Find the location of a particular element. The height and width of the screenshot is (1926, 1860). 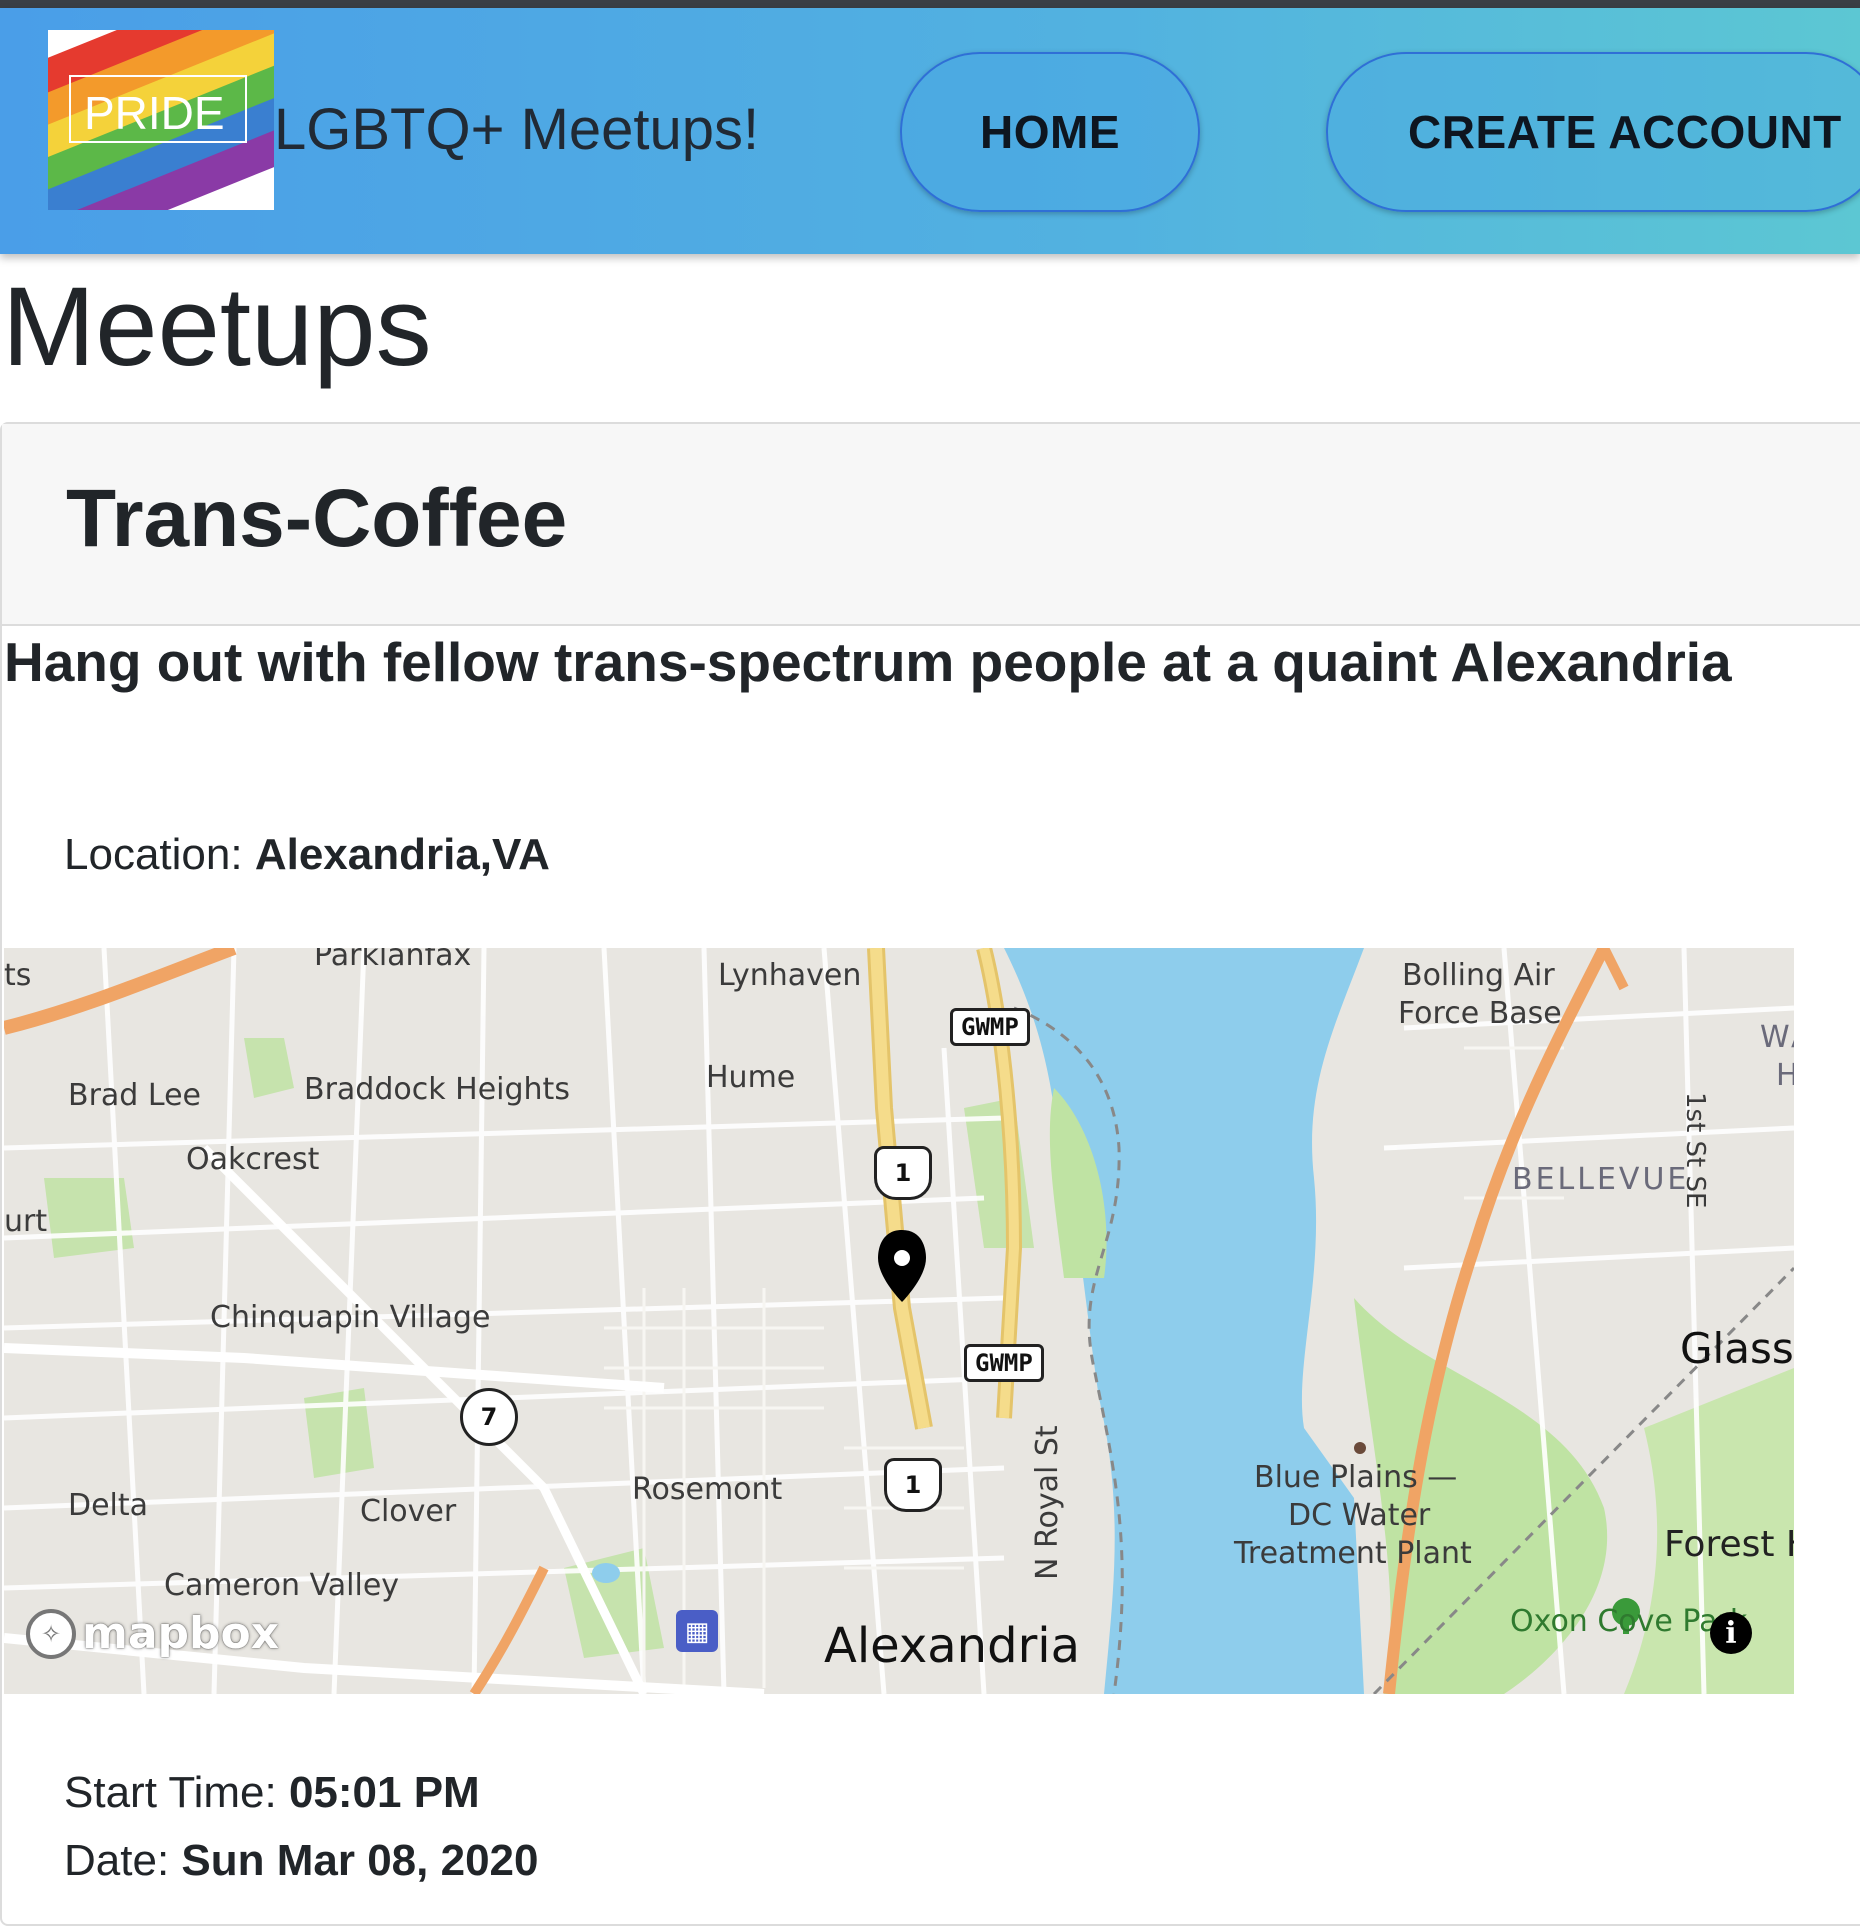

map-label-cameron-valley: Cameron Valley is located at coordinates (282, 1585).